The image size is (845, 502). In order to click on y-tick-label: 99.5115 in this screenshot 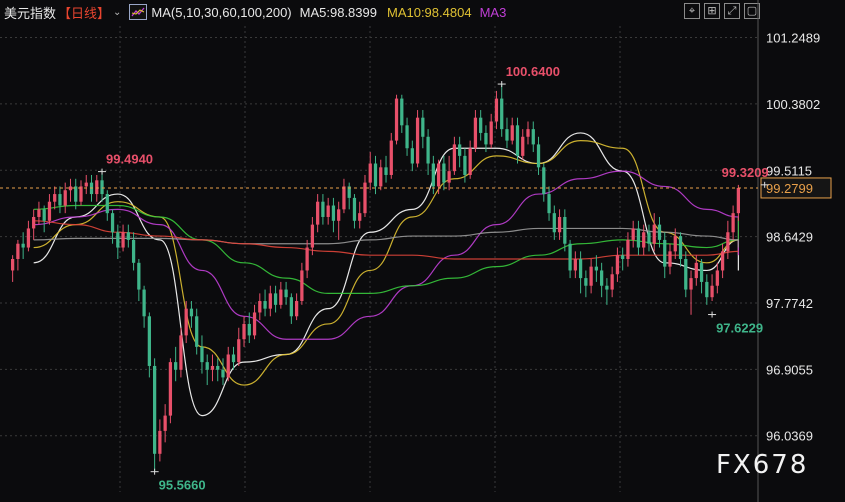, I will do `click(789, 170)`.